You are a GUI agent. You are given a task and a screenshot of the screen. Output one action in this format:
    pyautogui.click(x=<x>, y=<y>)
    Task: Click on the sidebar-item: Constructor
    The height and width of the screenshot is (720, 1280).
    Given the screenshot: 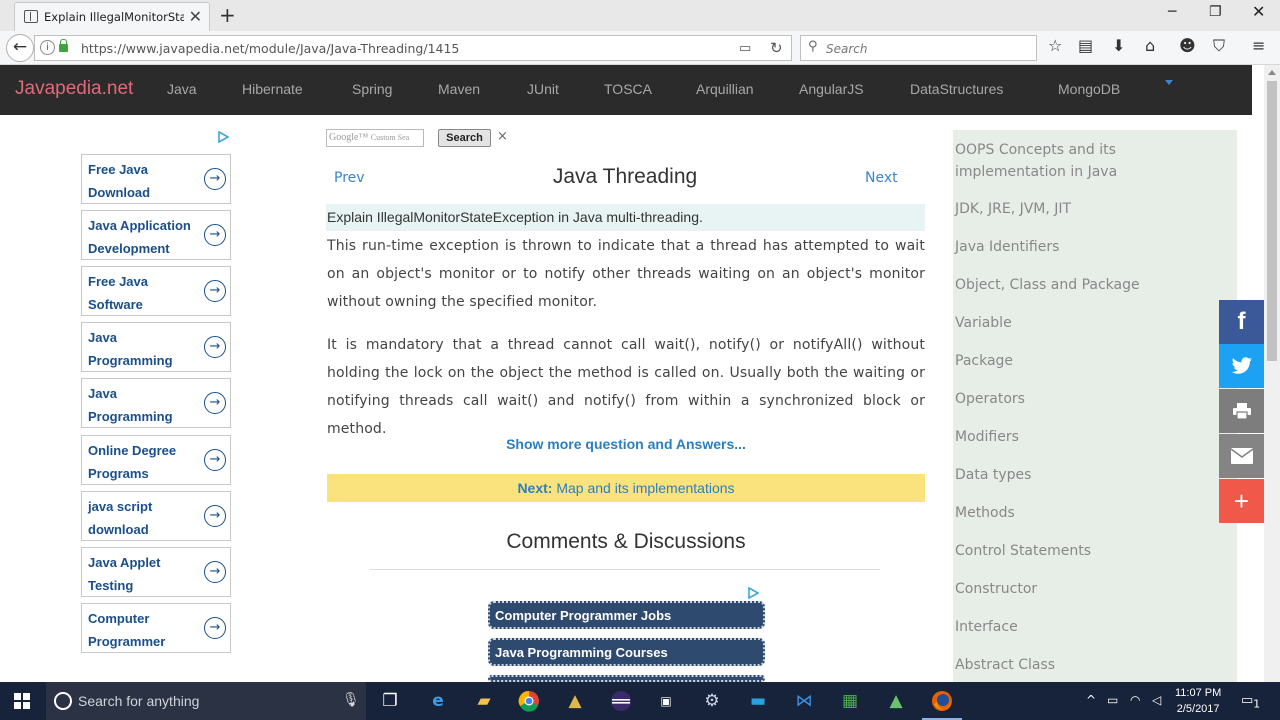 What is the action you would take?
    pyautogui.click(x=996, y=589)
    